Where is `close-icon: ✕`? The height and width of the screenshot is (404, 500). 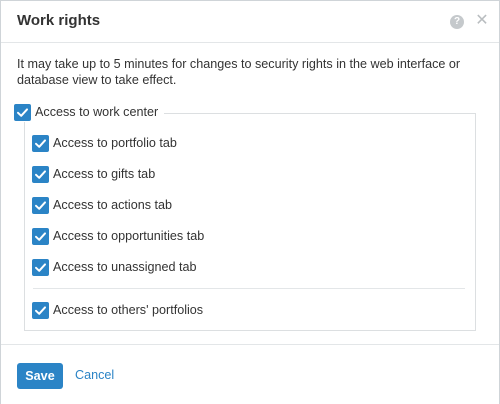
close-icon: ✕ is located at coordinates (482, 21).